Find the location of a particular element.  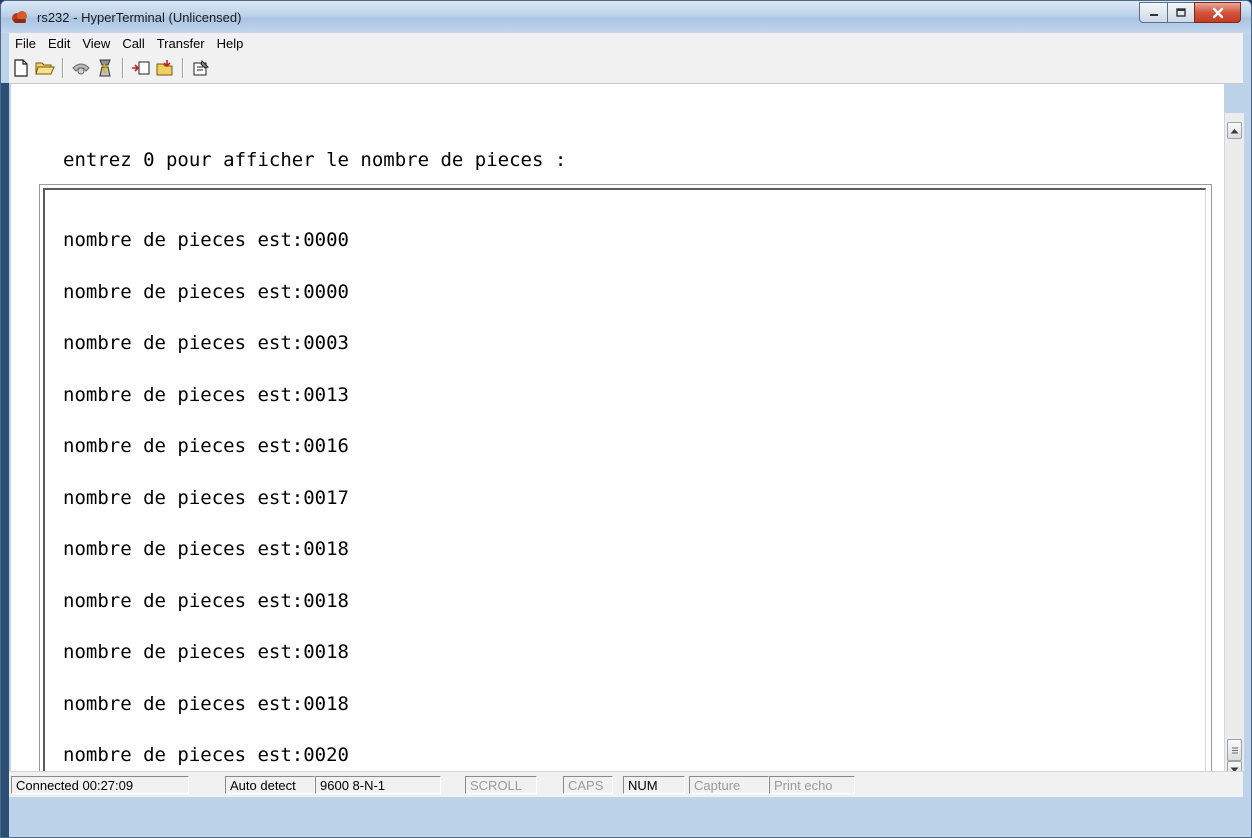

window-left-edge is located at coordinates (5, 460).